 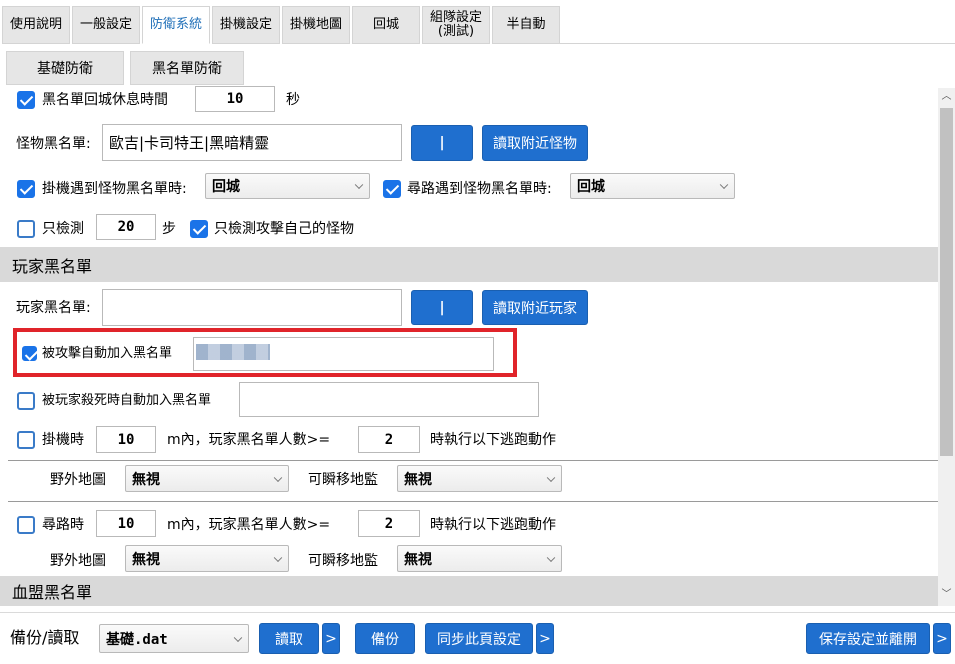 I want to click on route-count-input: 2, so click(x=389, y=523).